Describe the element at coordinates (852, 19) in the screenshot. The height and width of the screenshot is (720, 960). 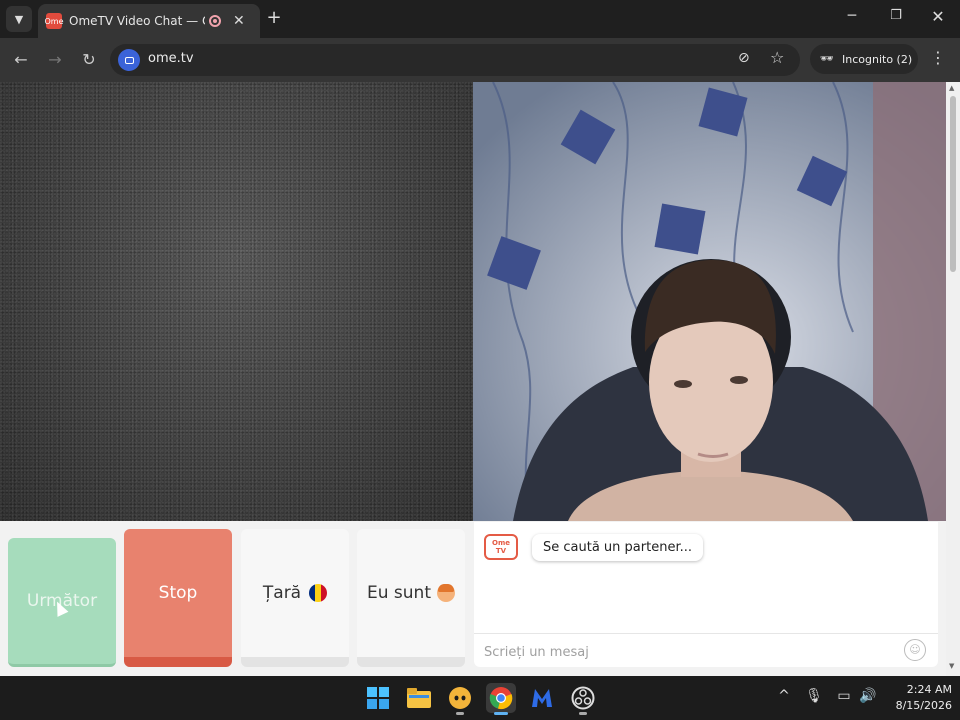
I see `minimize-button: ─` at that location.